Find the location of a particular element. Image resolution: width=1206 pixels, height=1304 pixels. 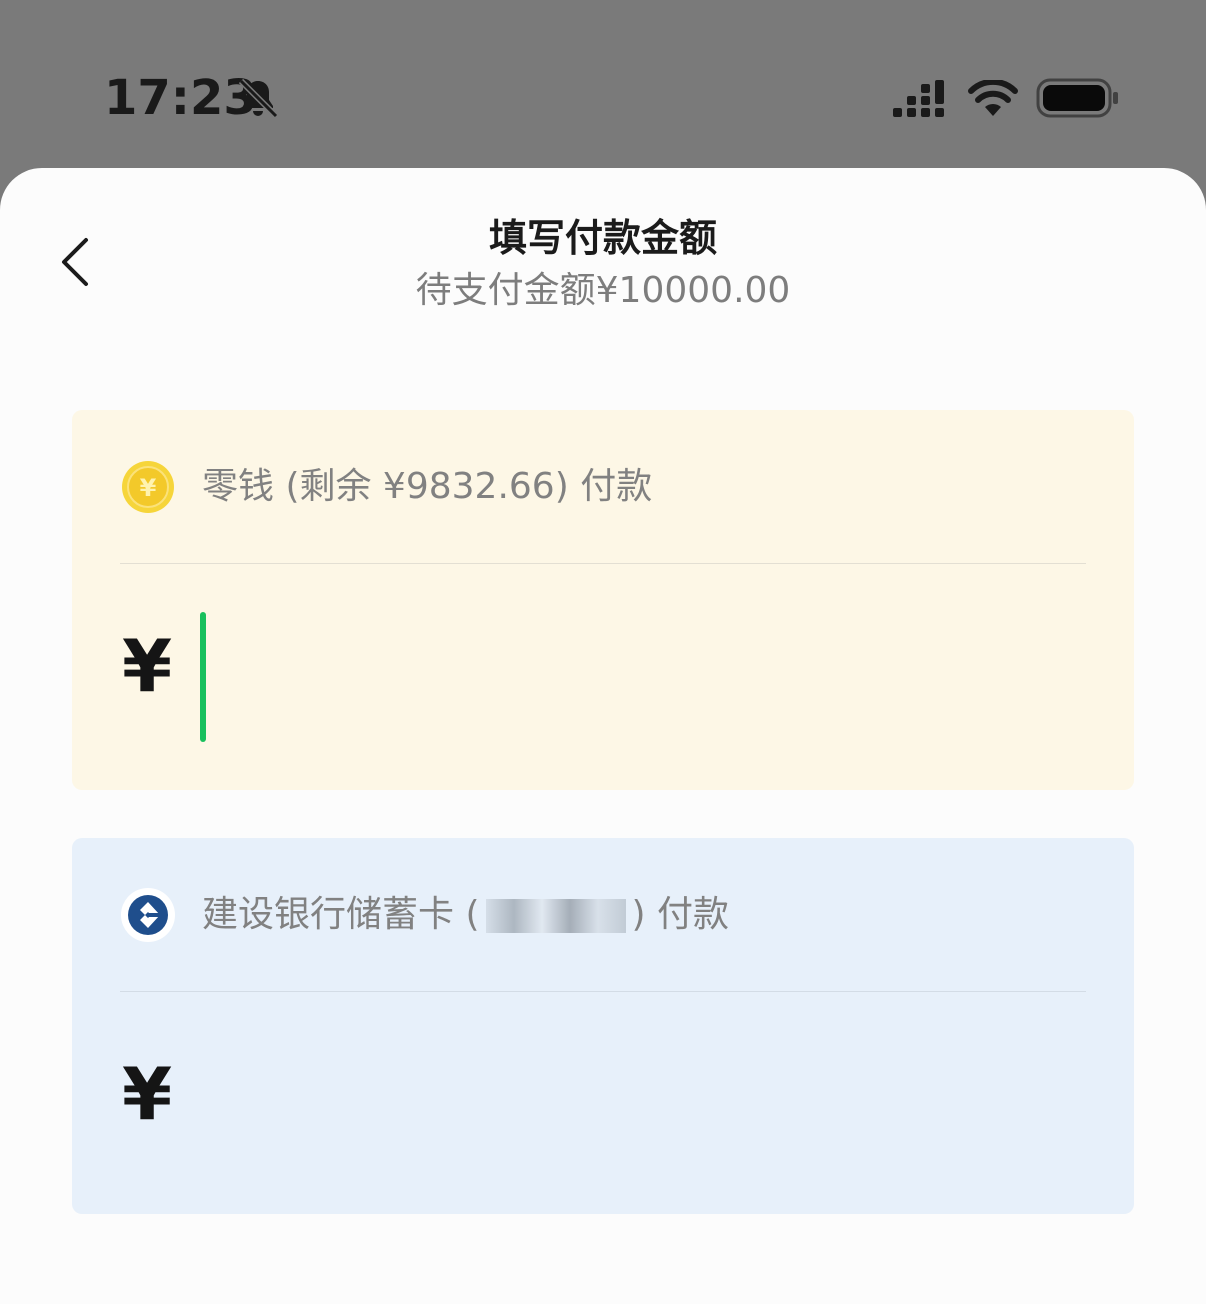

status-bar: 17:23 is located at coordinates (603, 84).